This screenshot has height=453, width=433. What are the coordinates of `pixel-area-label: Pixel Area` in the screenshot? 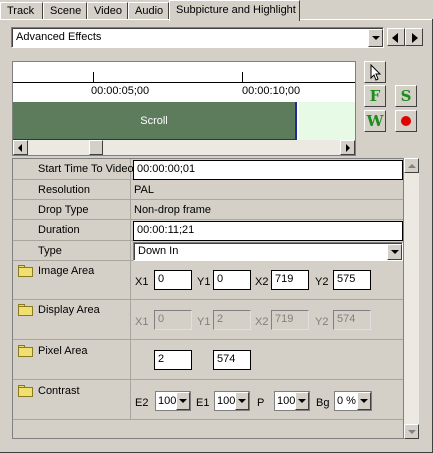 It's located at (63, 351).